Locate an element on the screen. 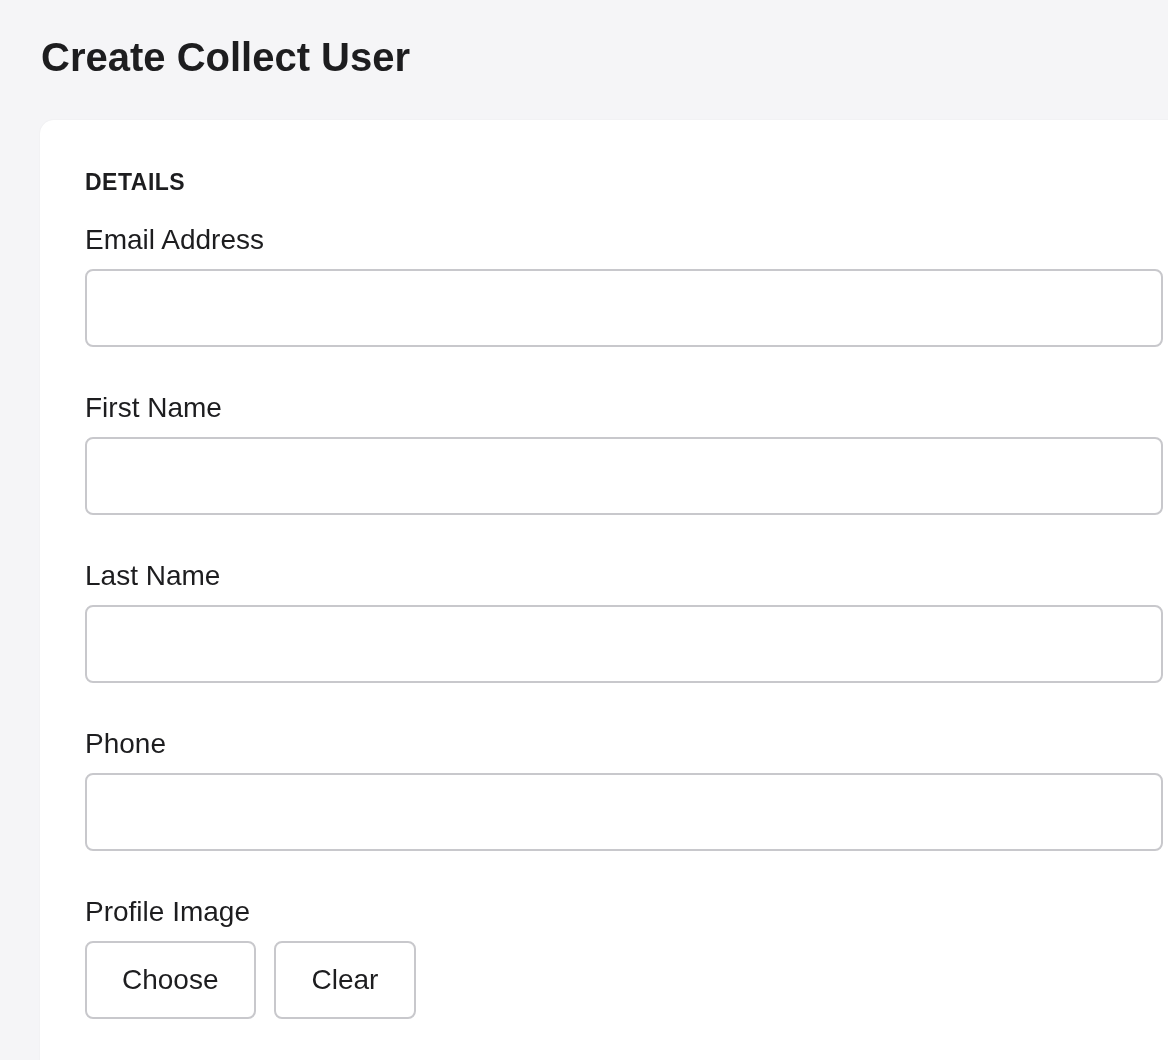 The width and height of the screenshot is (1168, 1060). clear-button: Clear is located at coordinates (345, 980).